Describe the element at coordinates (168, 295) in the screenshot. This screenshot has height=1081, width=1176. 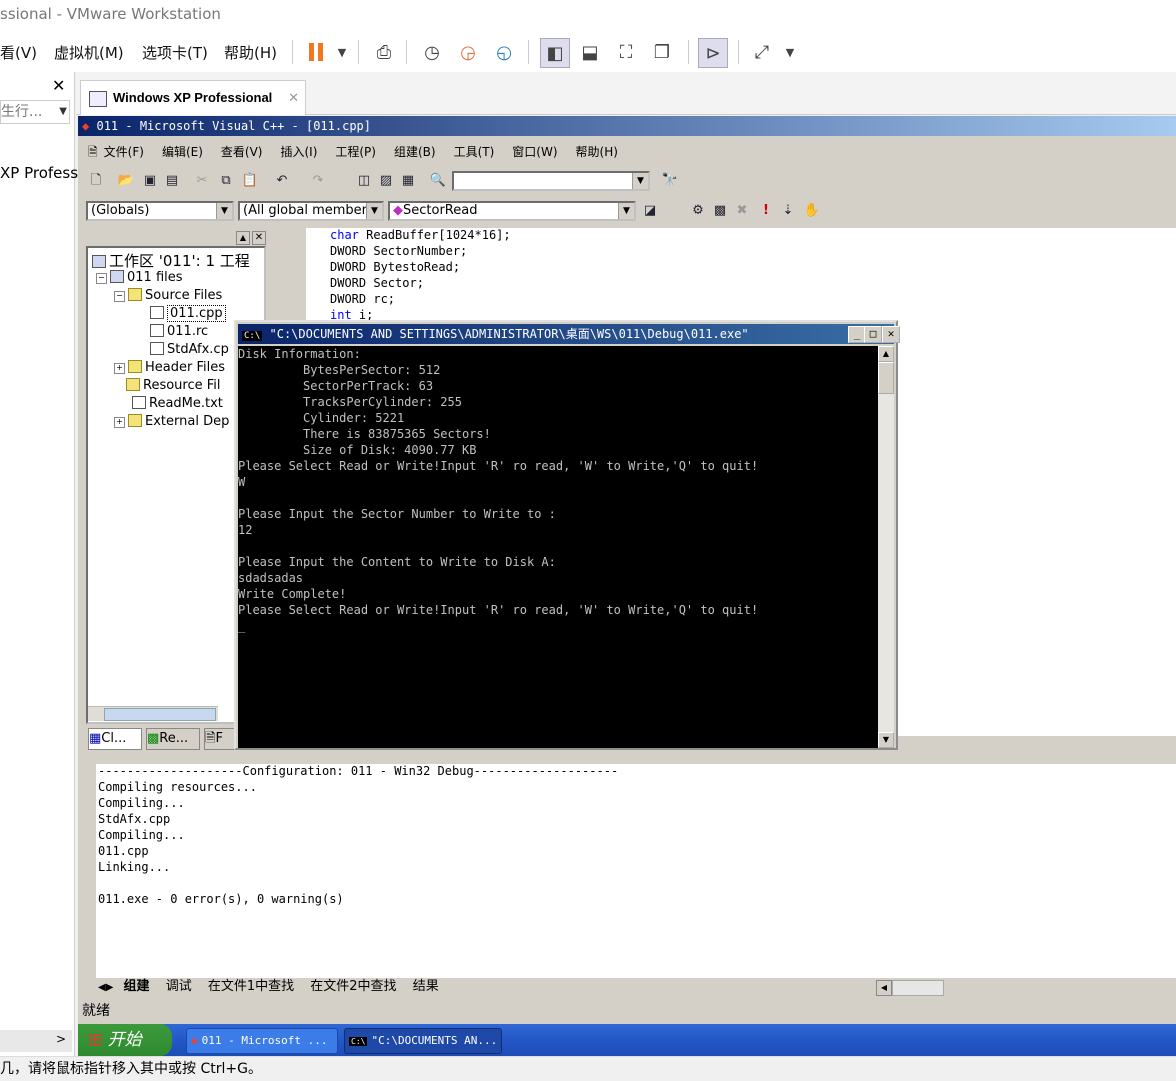
I see `tree-source-files: − Source Files` at that location.